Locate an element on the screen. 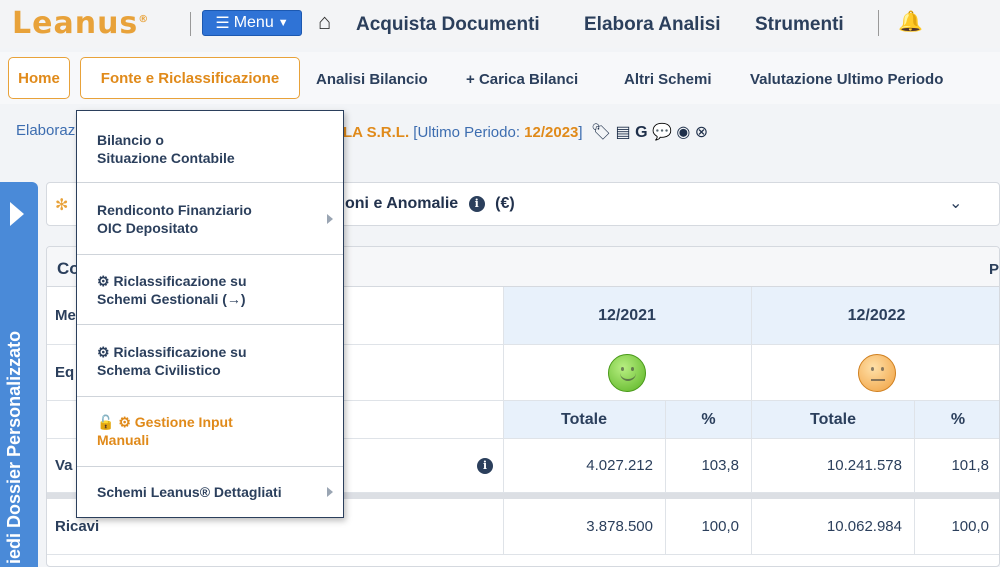 Image resolution: width=1000 pixels, height=567 pixels. eye-icon: ◉ is located at coordinates (683, 132).